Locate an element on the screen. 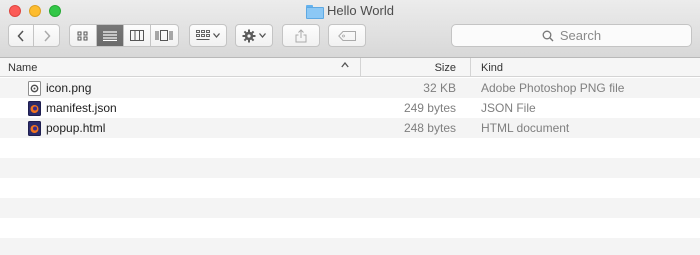  search-icon is located at coordinates (548, 35).